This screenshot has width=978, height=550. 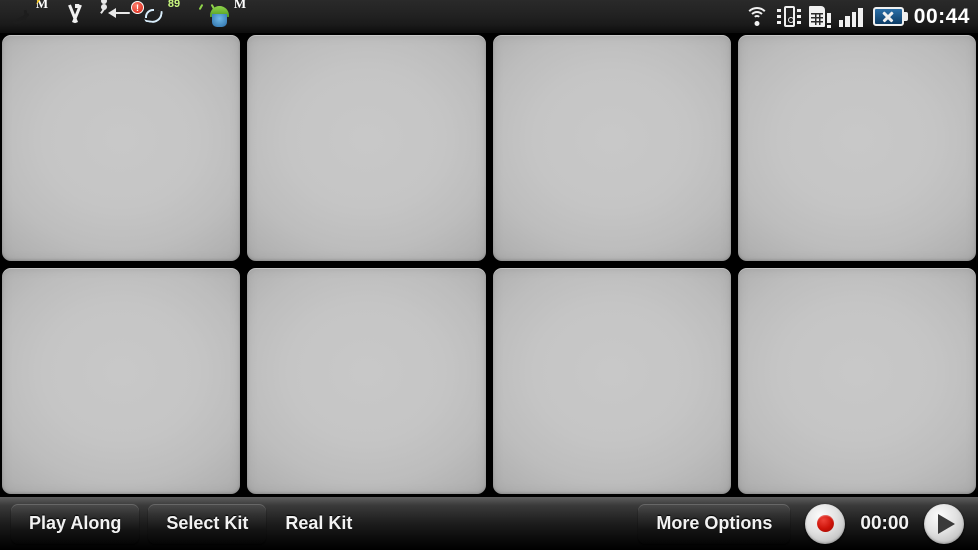 I want to click on status-bar-notification-icons: M ! 89 M, so click(x=133, y=15).